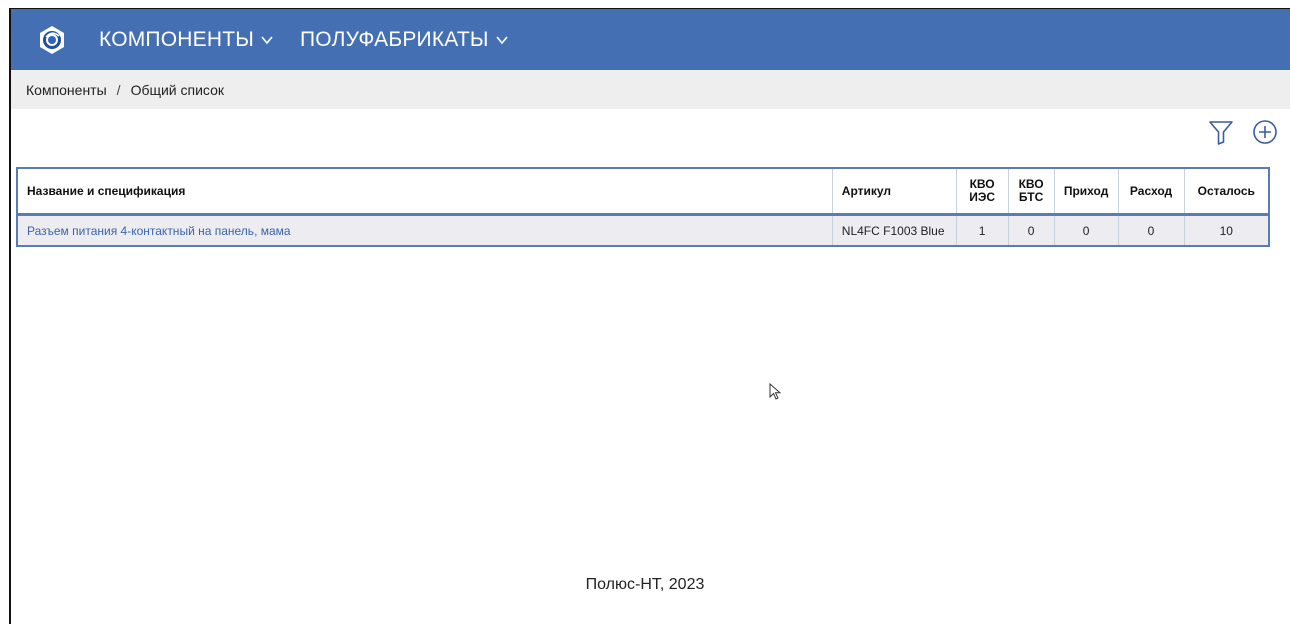 The height and width of the screenshot is (624, 1290). What do you see at coordinates (1031, 192) in the screenshot?
I see `column-header-kvo-bts: КВО БТС` at bounding box center [1031, 192].